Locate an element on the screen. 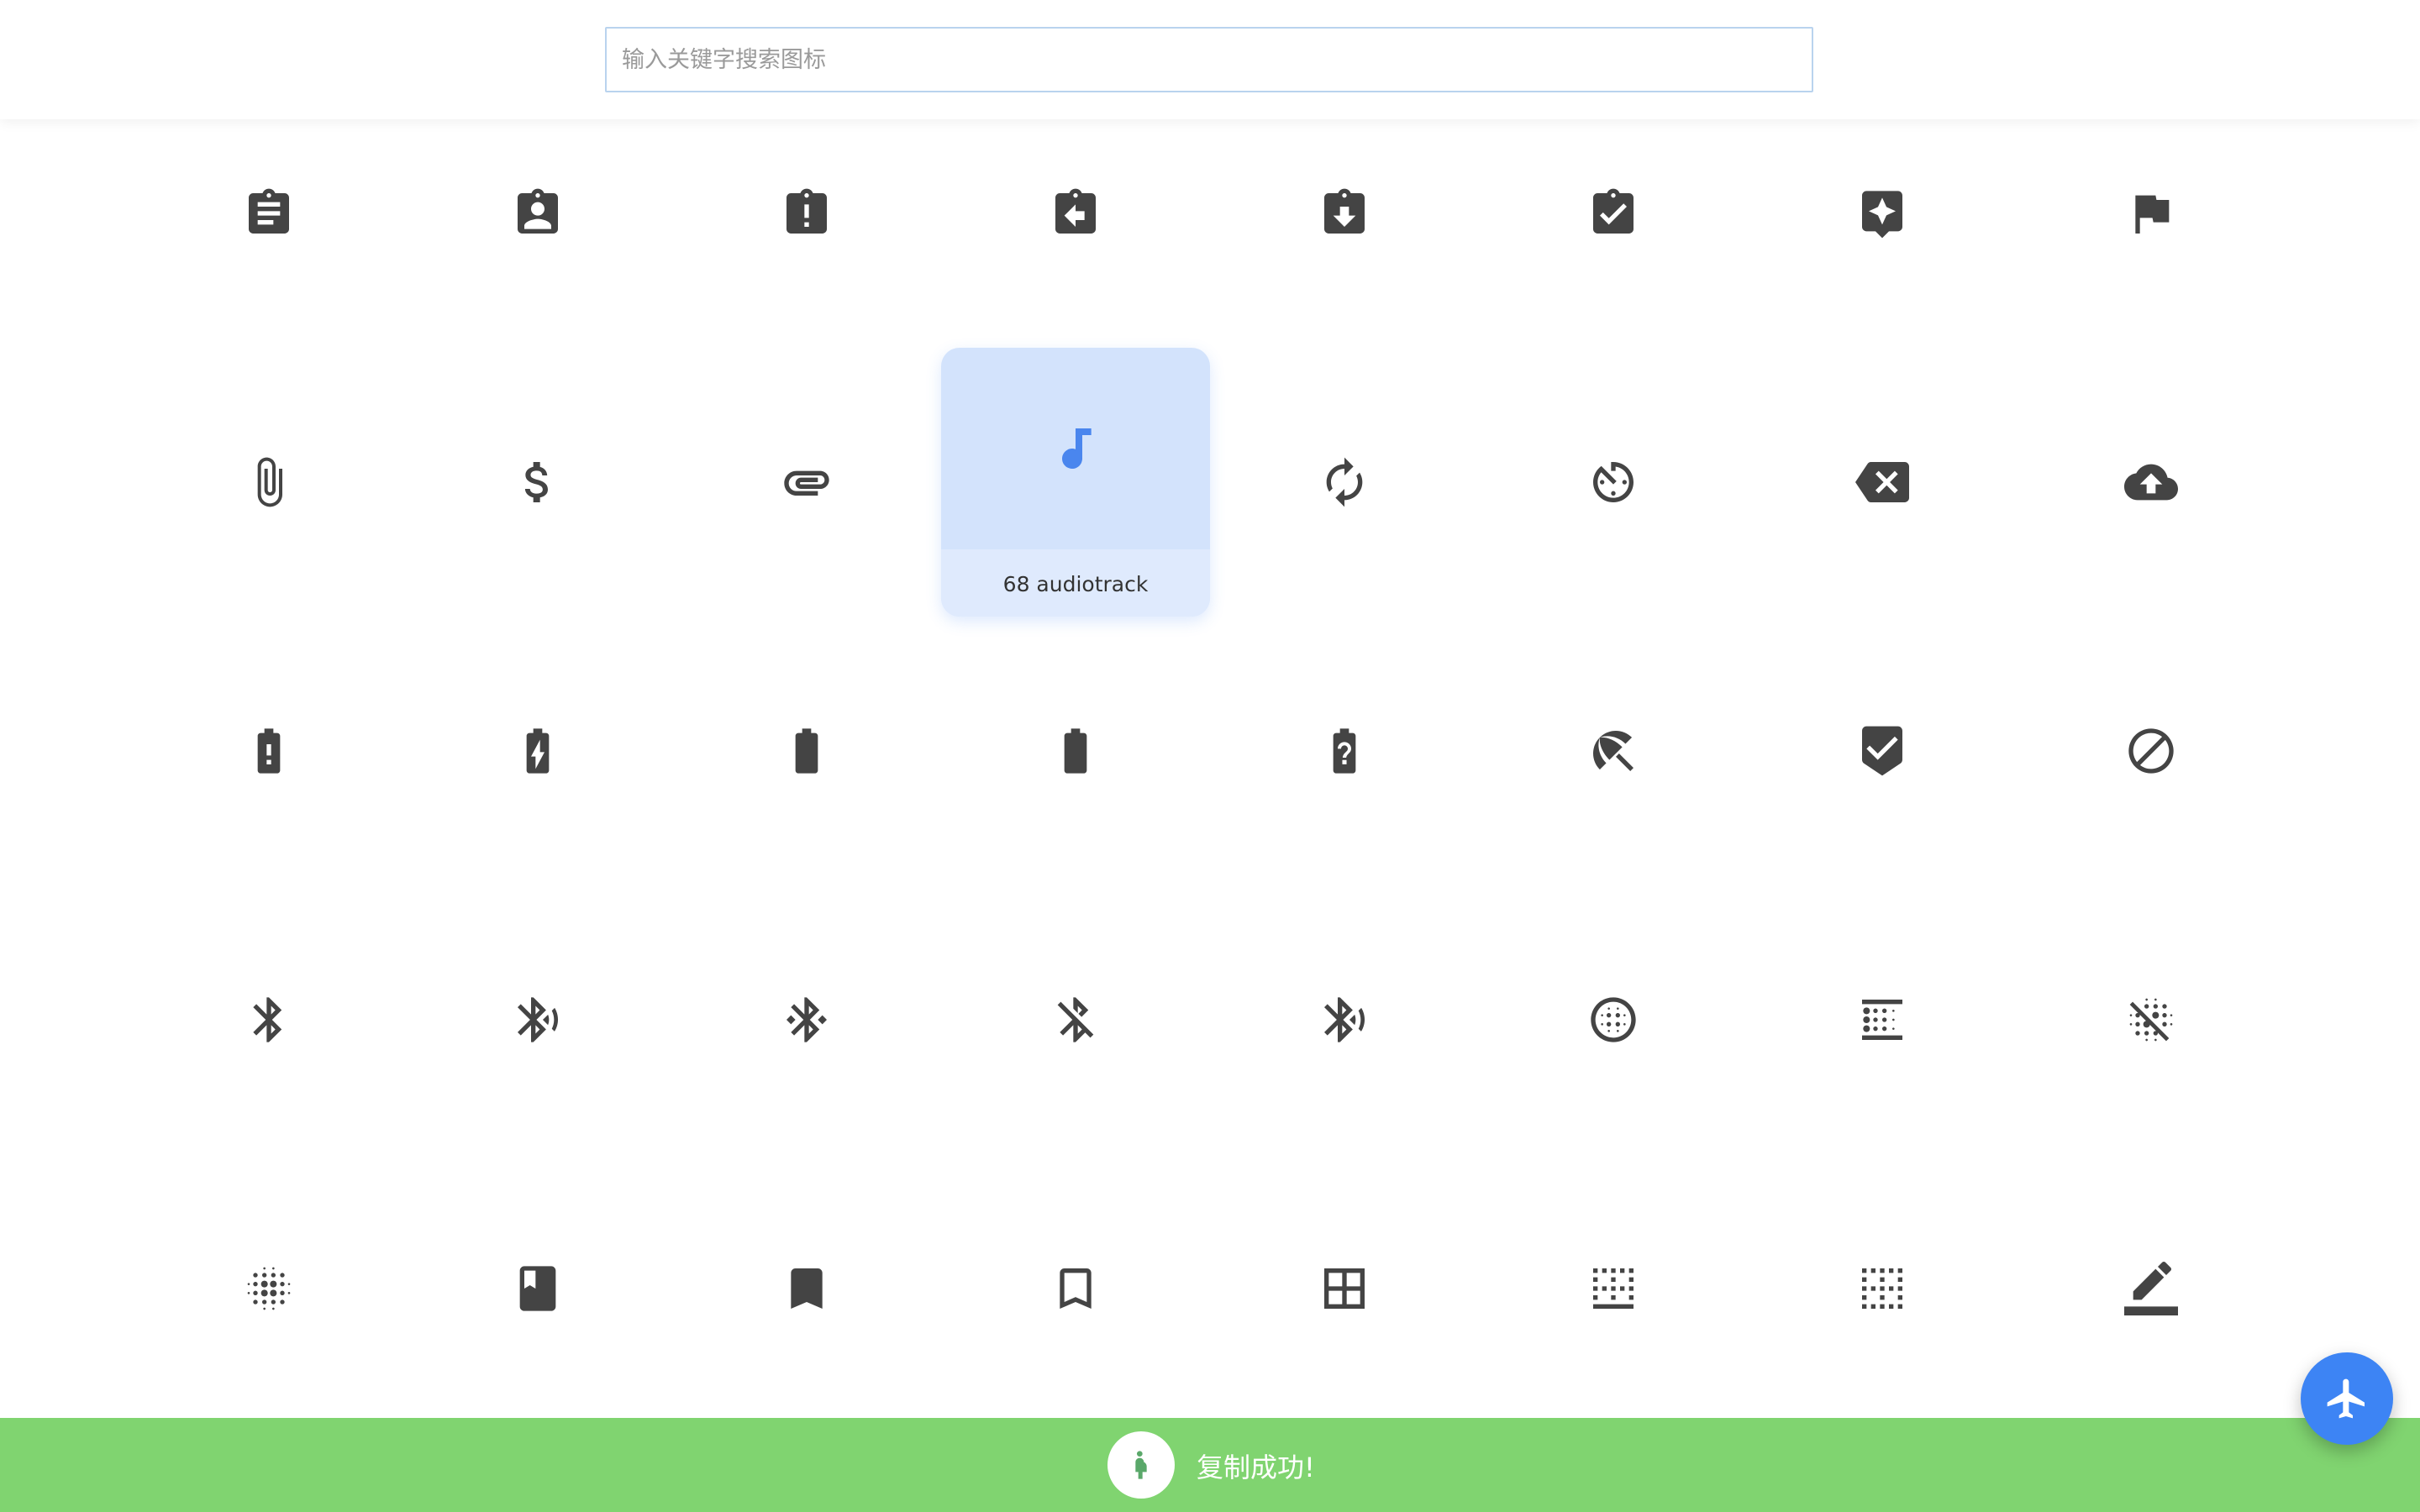 The height and width of the screenshot is (1512, 2420). icon-tile-av-timer is located at coordinates (1614, 482).